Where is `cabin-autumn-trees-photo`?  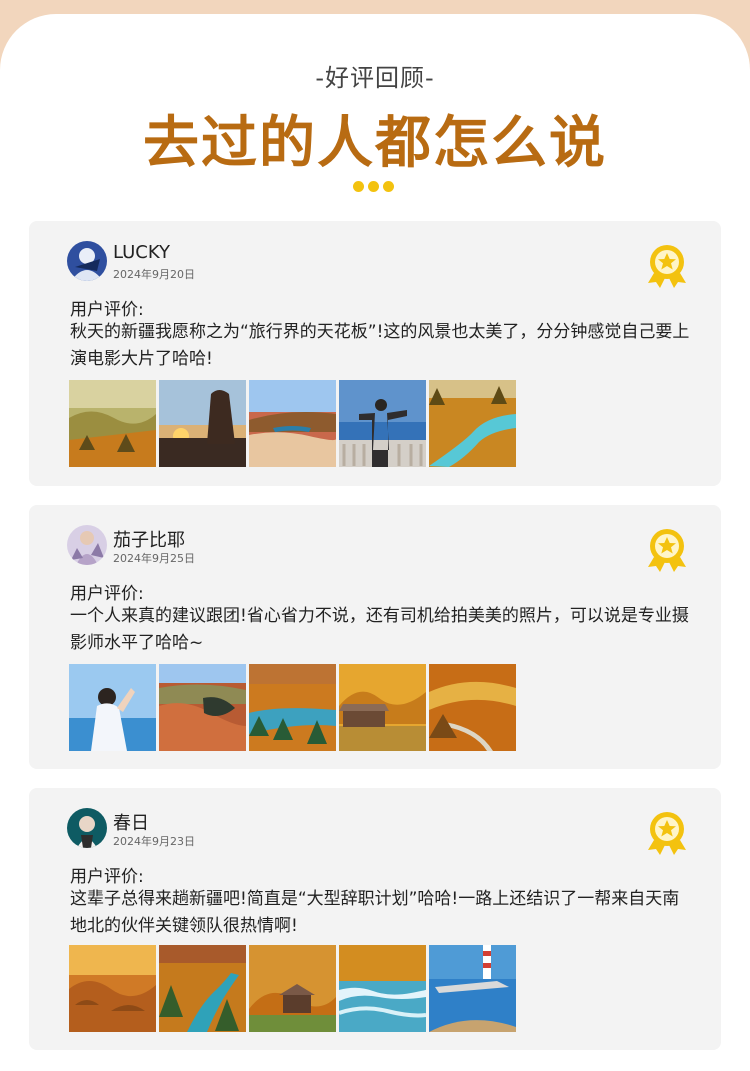
cabin-autumn-trees-photo is located at coordinates (292, 988).